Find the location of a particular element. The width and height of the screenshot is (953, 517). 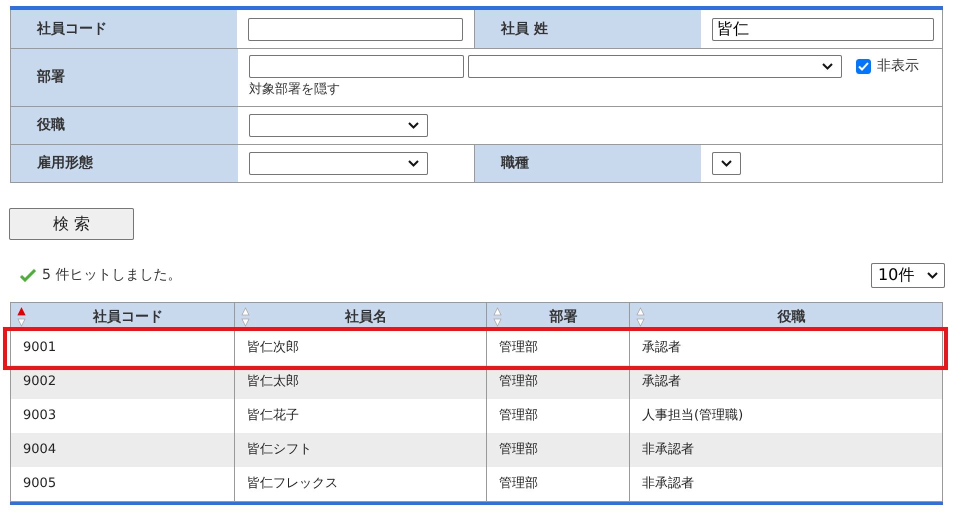

column-header: 社員コード is located at coordinates (122, 317).